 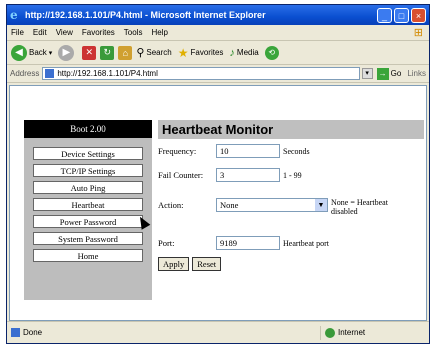 I want to click on status-text: Done, so click(x=33, y=332).